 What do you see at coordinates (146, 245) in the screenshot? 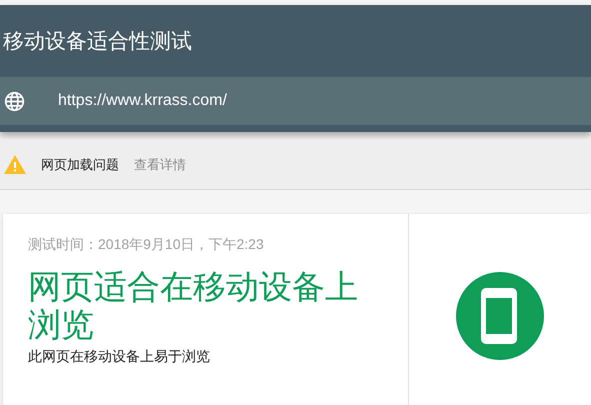
I see `test-time: 测试时间：2018年9月10日，下午2:23` at bounding box center [146, 245].